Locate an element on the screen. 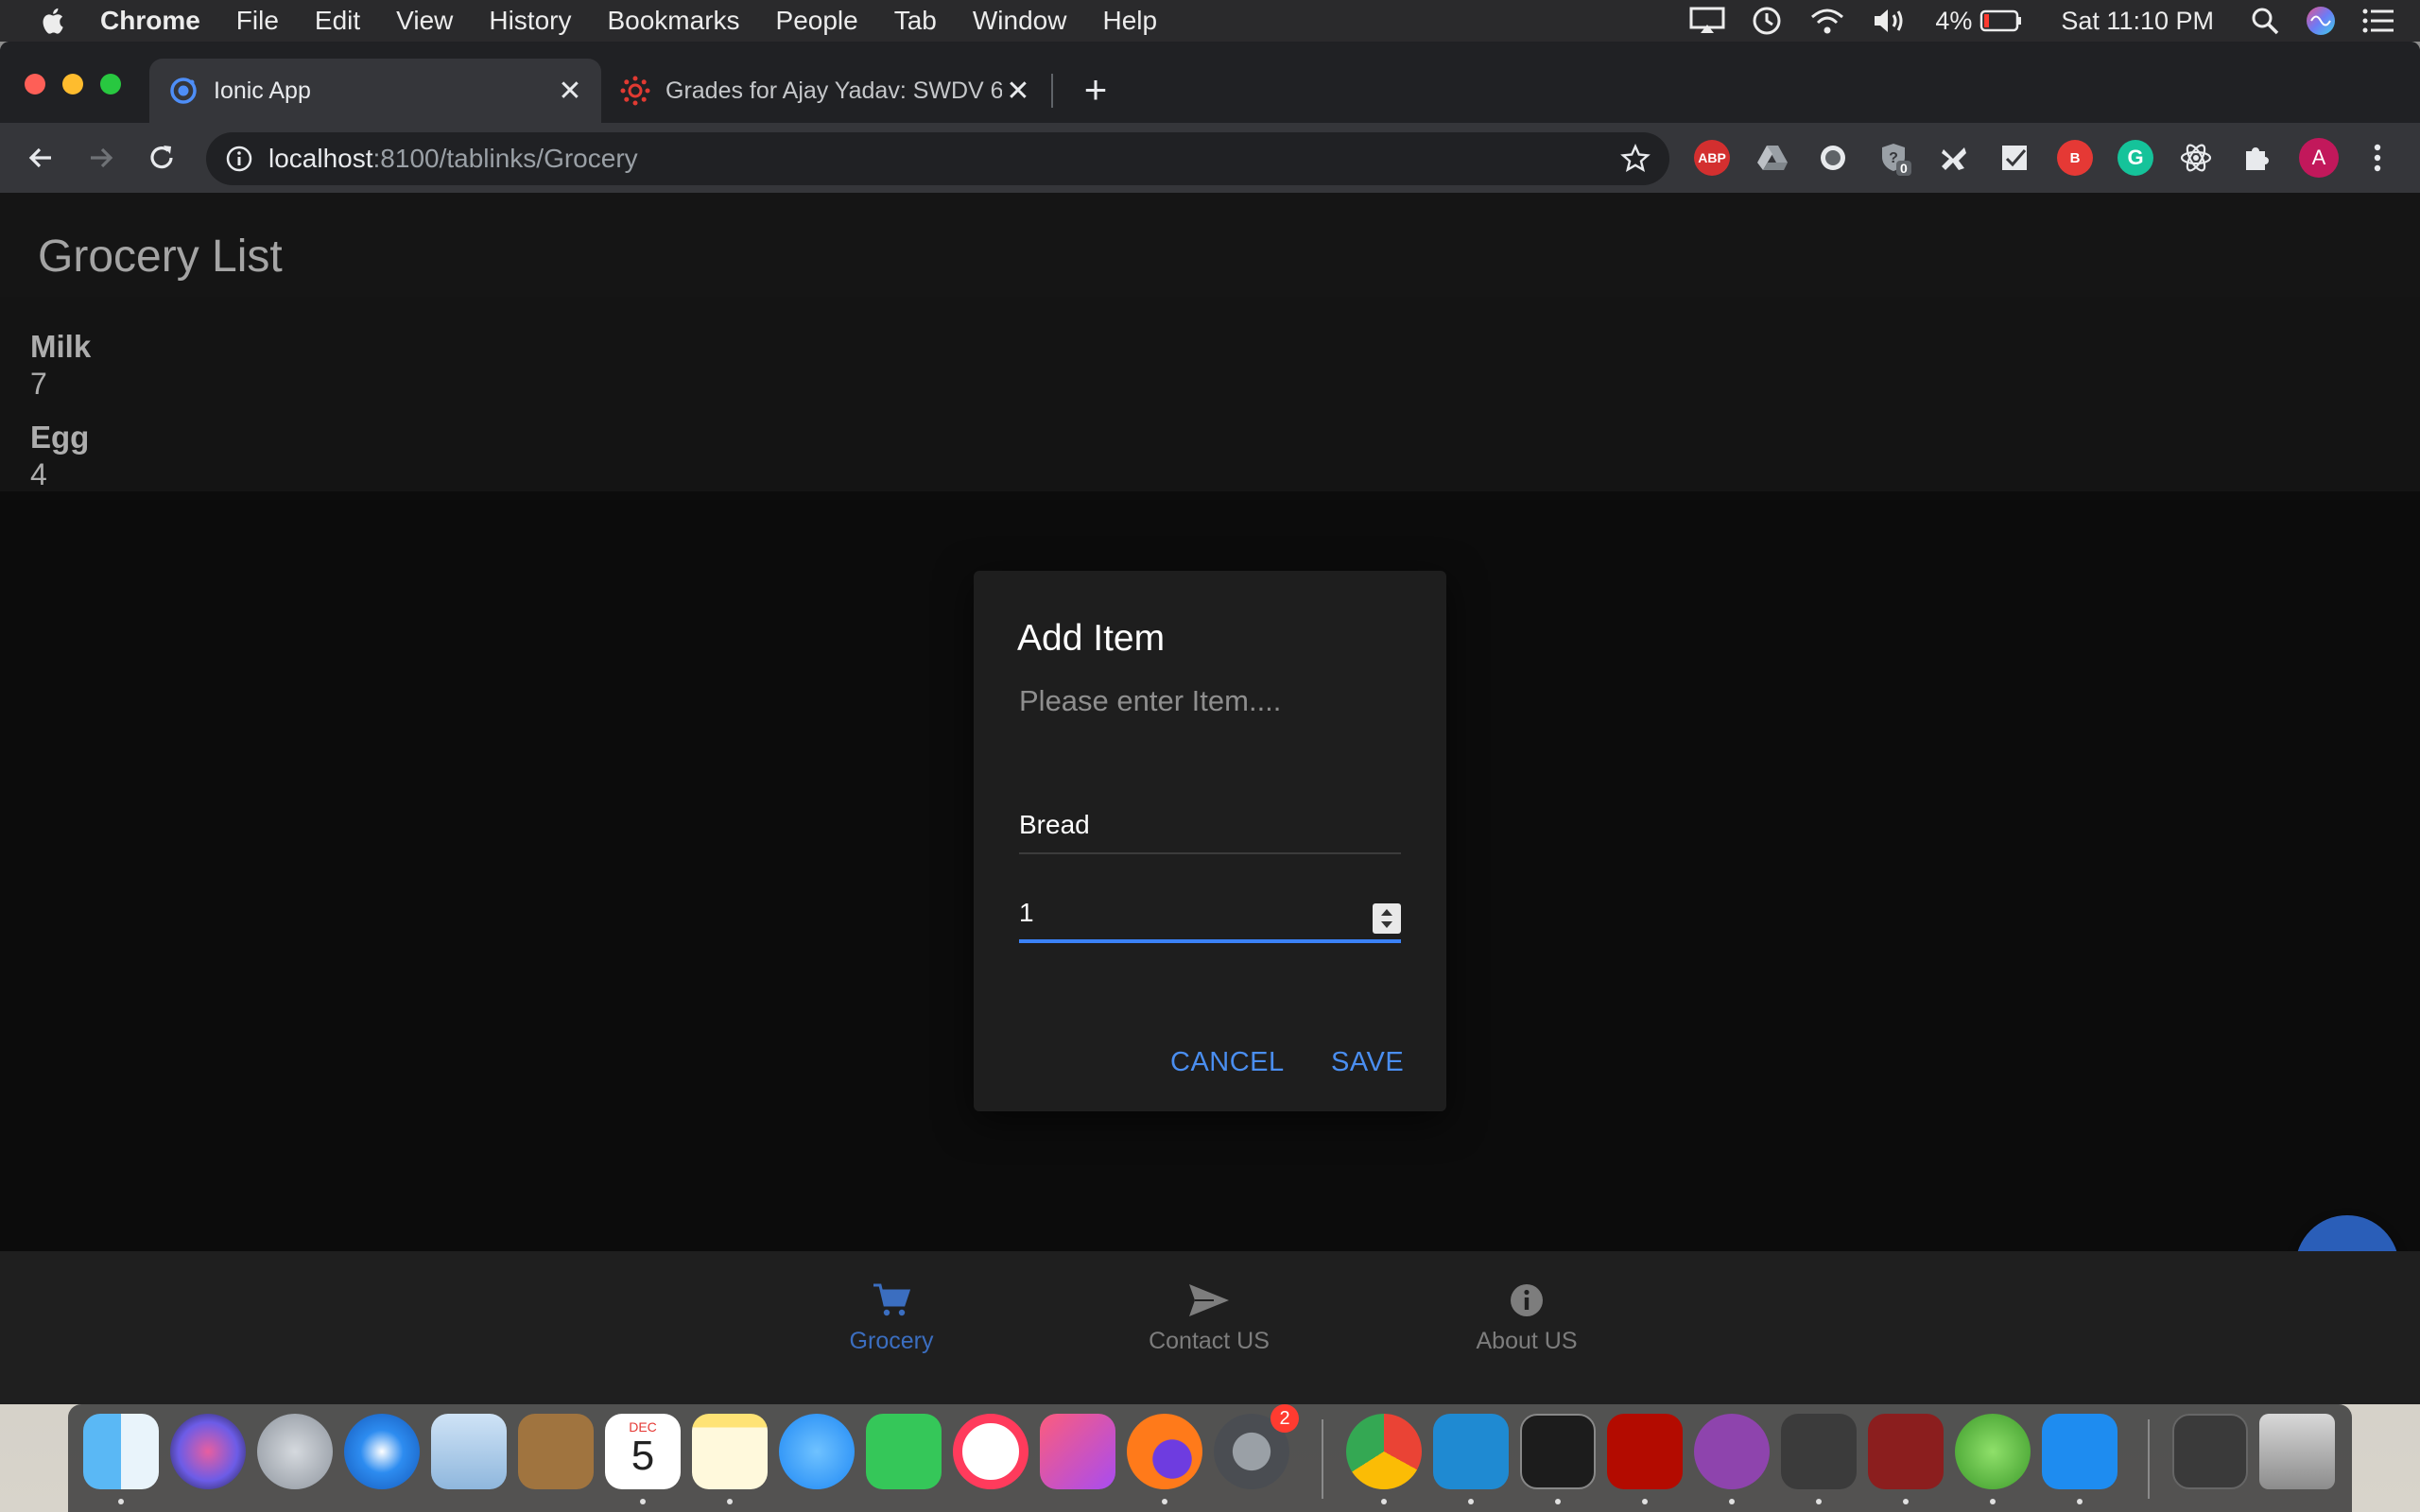 Image resolution: width=2420 pixels, height=1512 pixels. github-desktop-icon is located at coordinates (1732, 1451).